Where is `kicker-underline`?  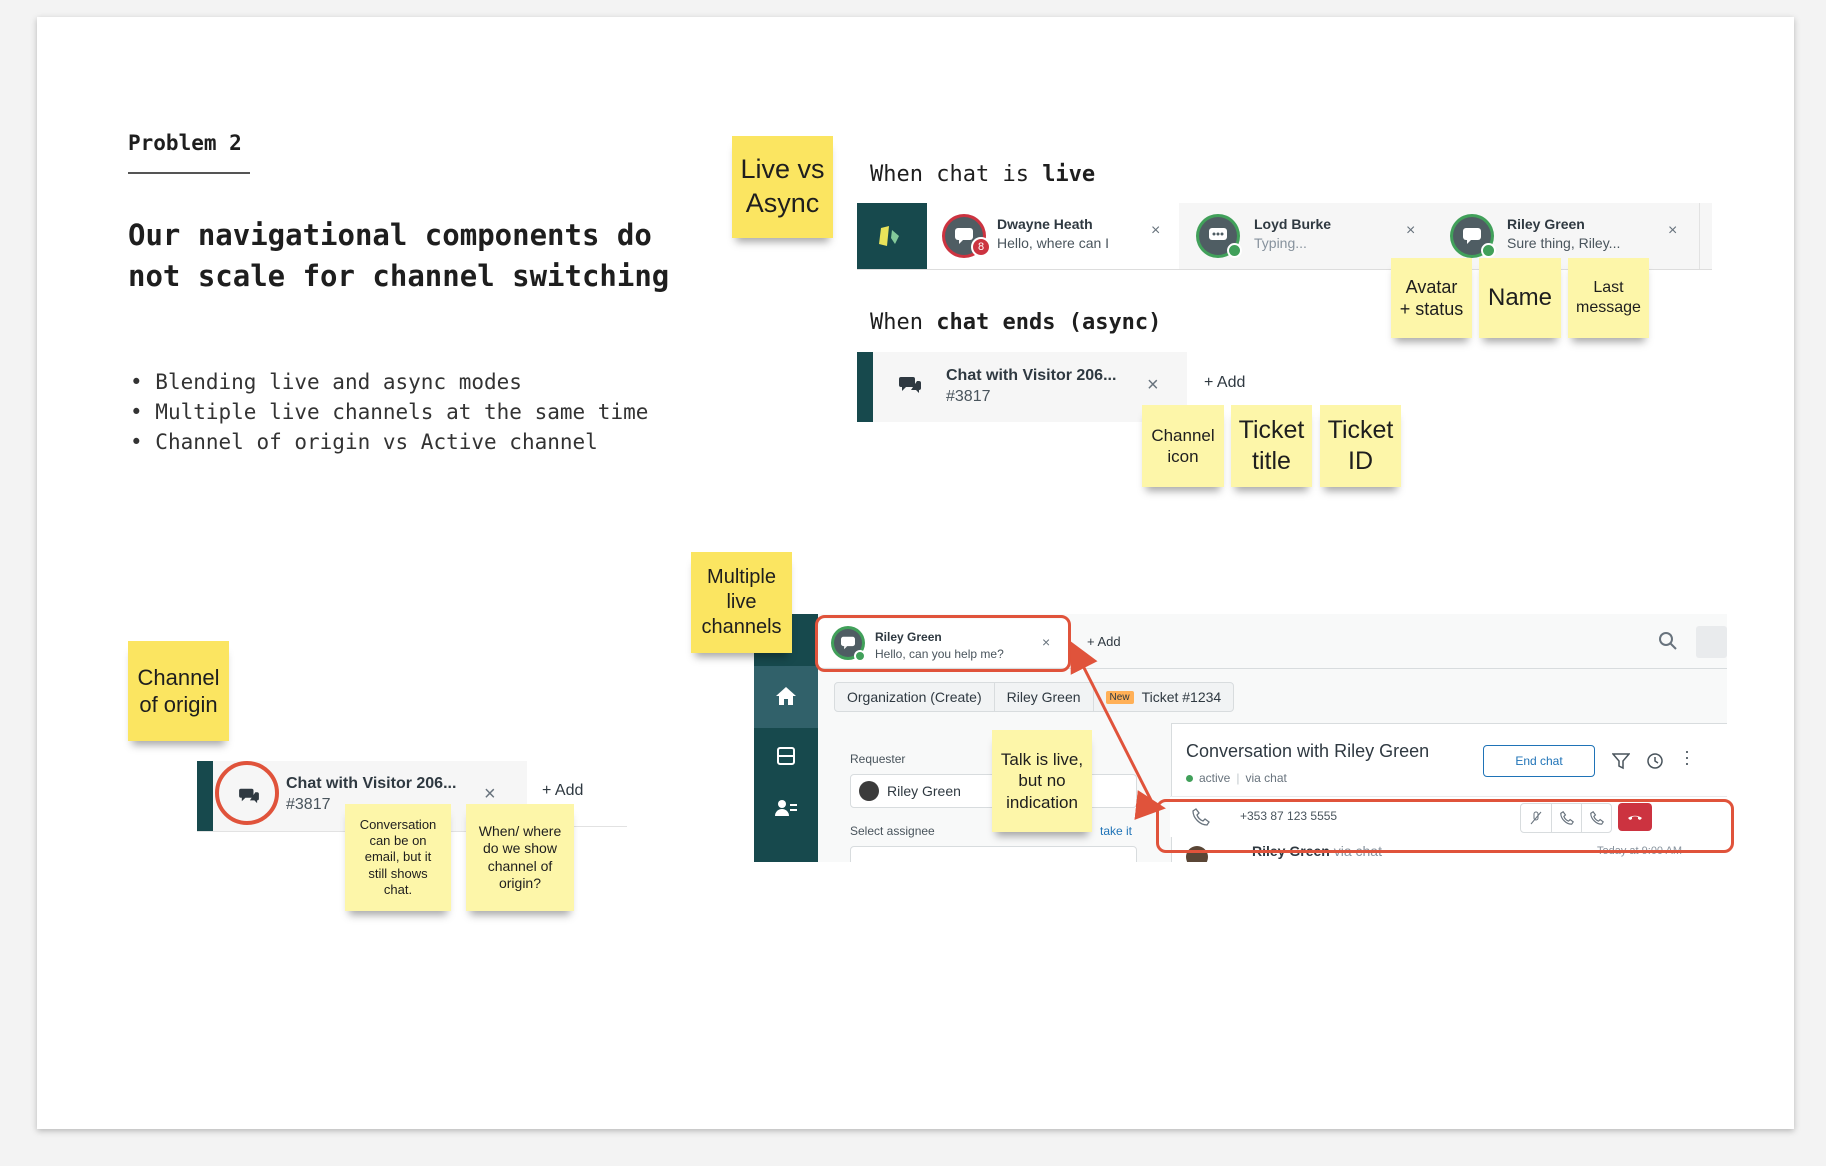 kicker-underline is located at coordinates (189, 173).